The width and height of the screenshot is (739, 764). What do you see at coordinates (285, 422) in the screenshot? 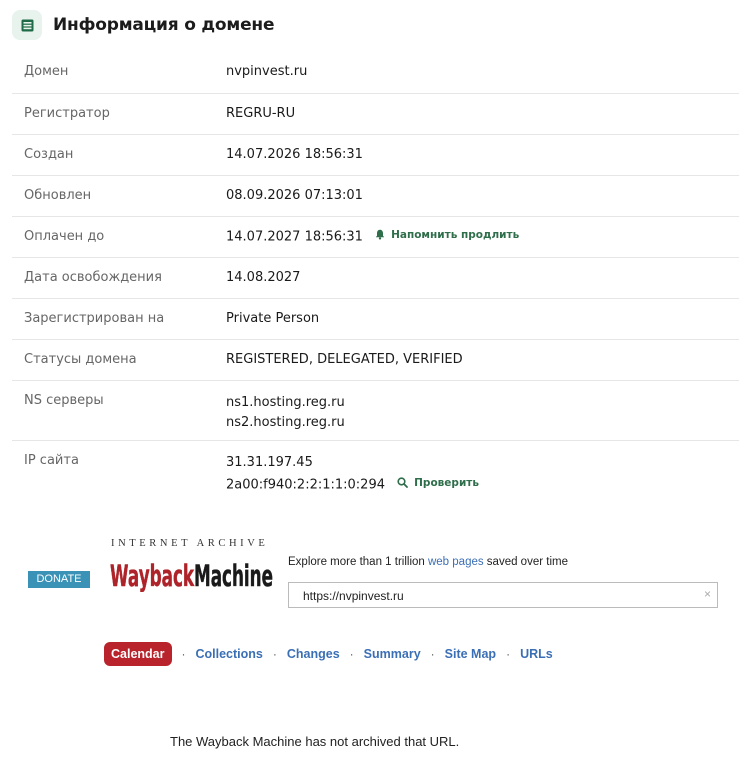
I see `ns-server-2: ns2.hosting.reg.ru` at bounding box center [285, 422].